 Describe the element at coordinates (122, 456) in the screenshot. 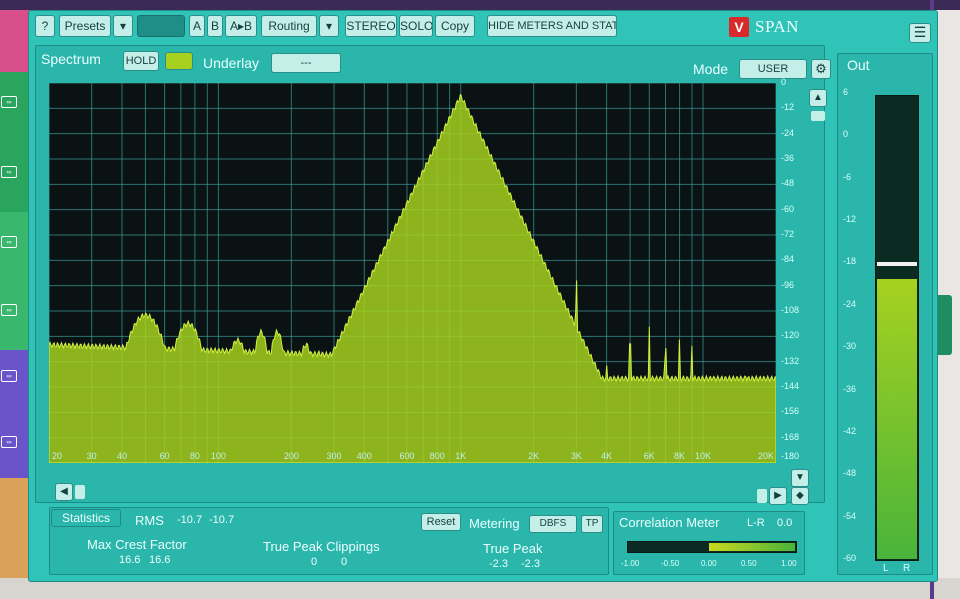

I see `freq-tick-label: 40` at that location.